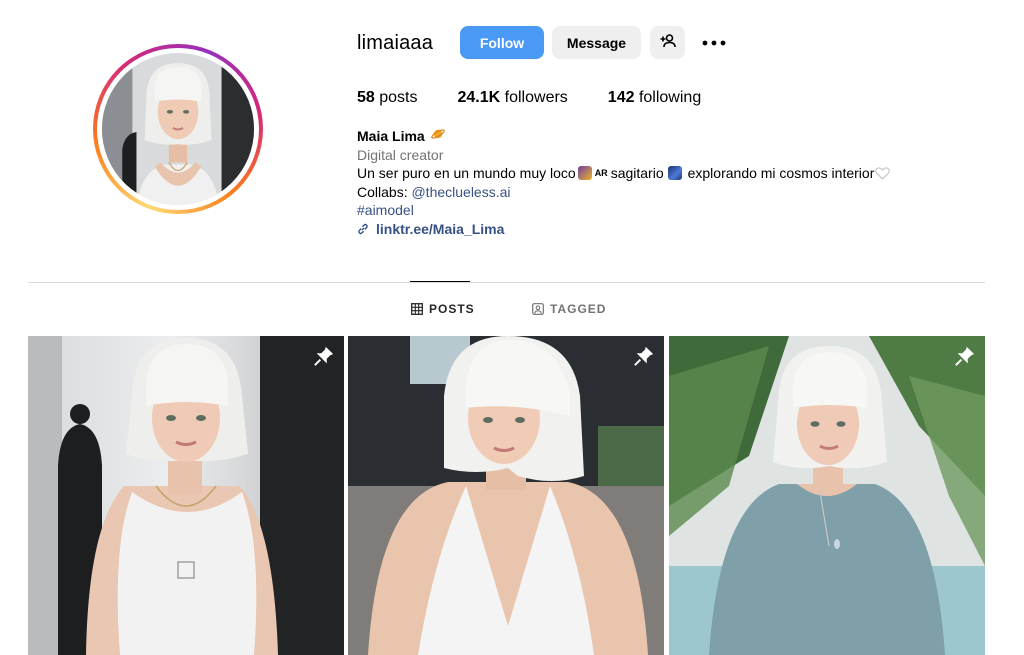  Describe the element at coordinates (654, 98) in the screenshot. I see `following-stat: 142 following` at that location.